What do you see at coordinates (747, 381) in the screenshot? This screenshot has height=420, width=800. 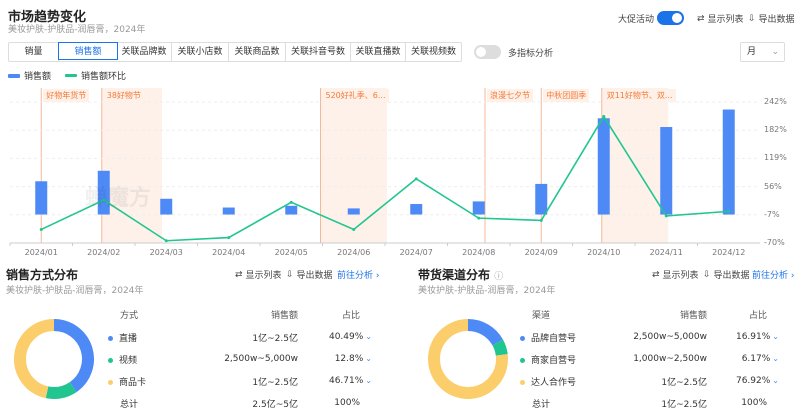 I see `pct-expand: 76.92% ⌄` at bounding box center [747, 381].